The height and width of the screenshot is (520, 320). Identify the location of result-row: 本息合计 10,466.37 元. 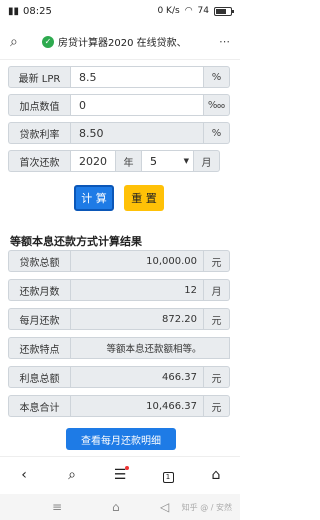
(119, 406).